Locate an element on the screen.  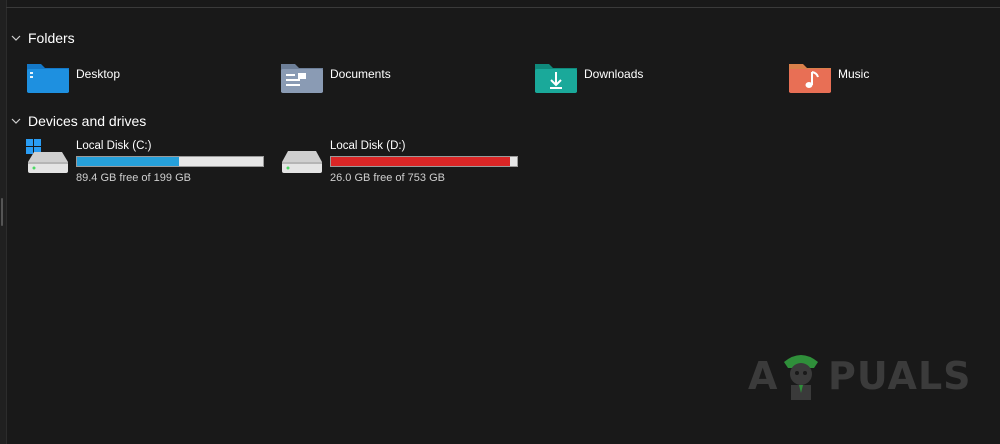
folder-item-downloads: Downloads is located at coordinates (588, 78).